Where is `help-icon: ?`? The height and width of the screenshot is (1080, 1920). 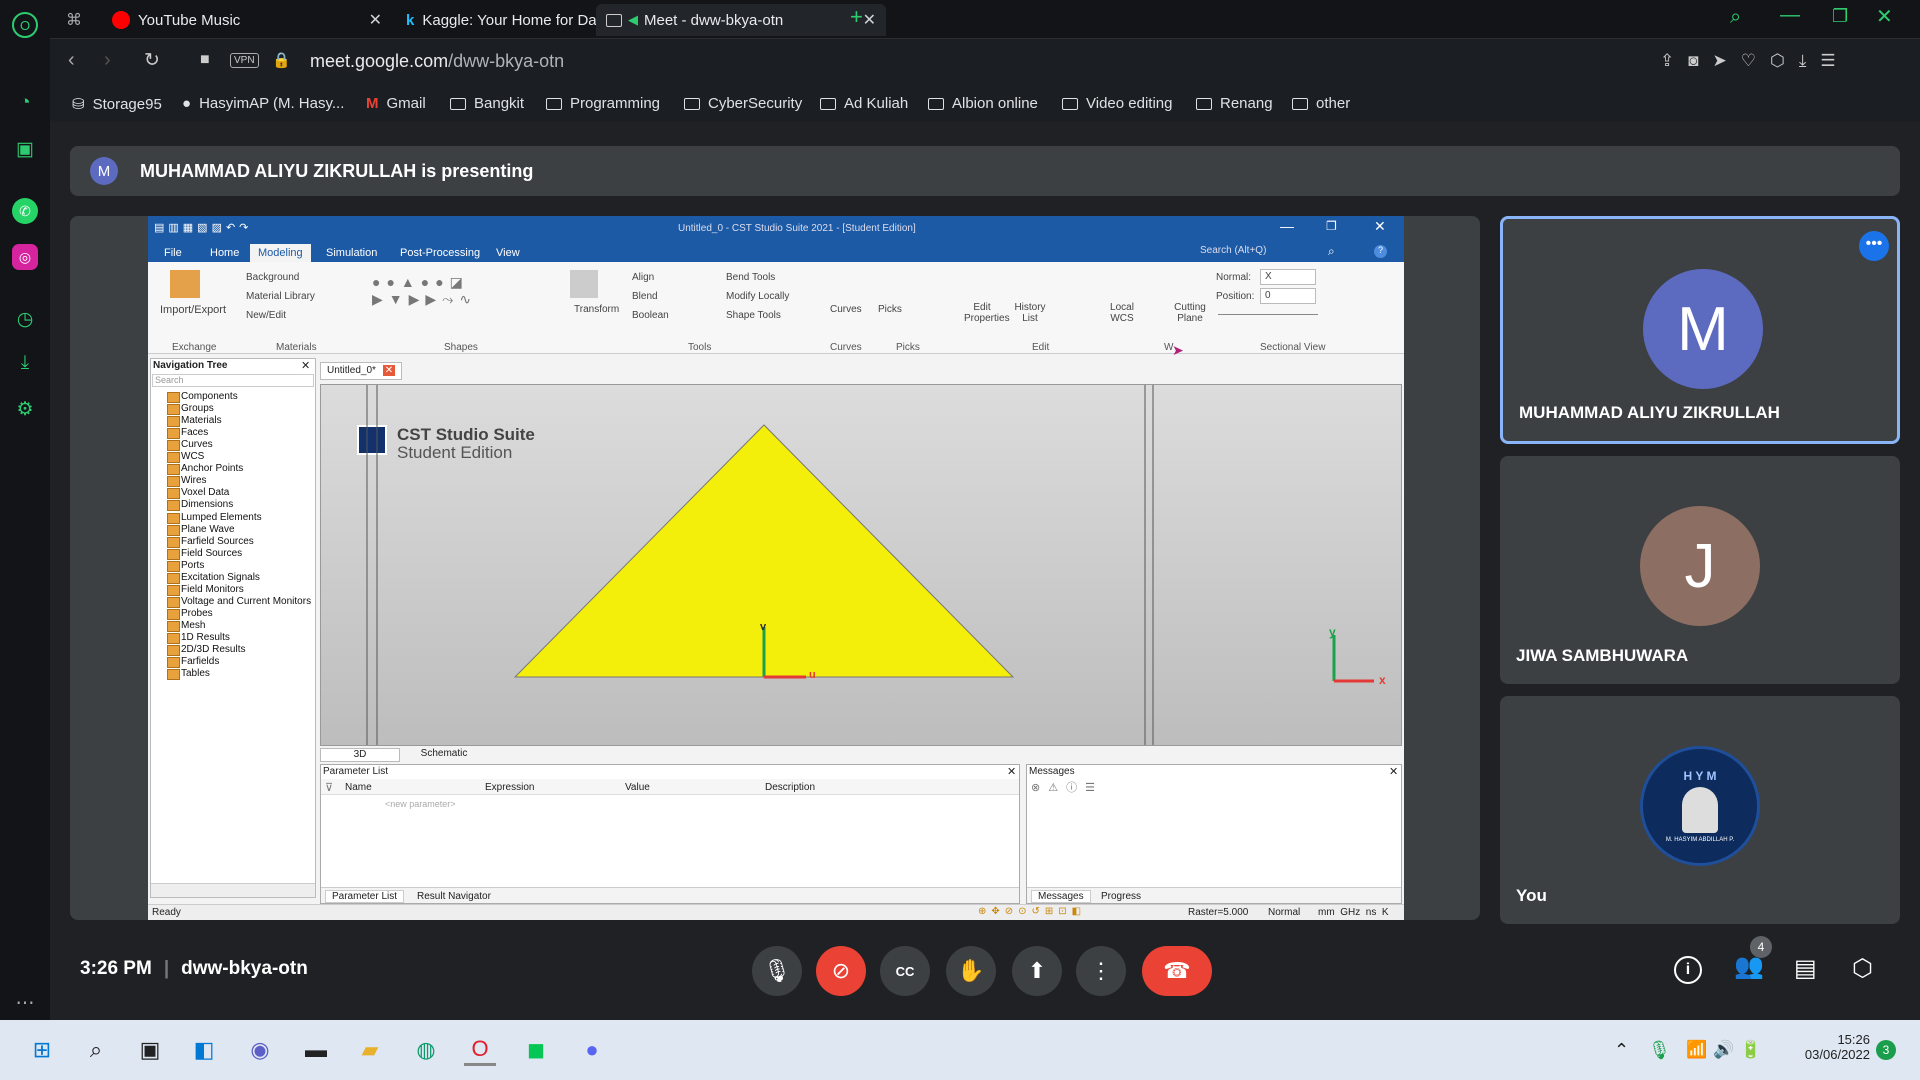 help-icon: ? is located at coordinates (1380, 251).